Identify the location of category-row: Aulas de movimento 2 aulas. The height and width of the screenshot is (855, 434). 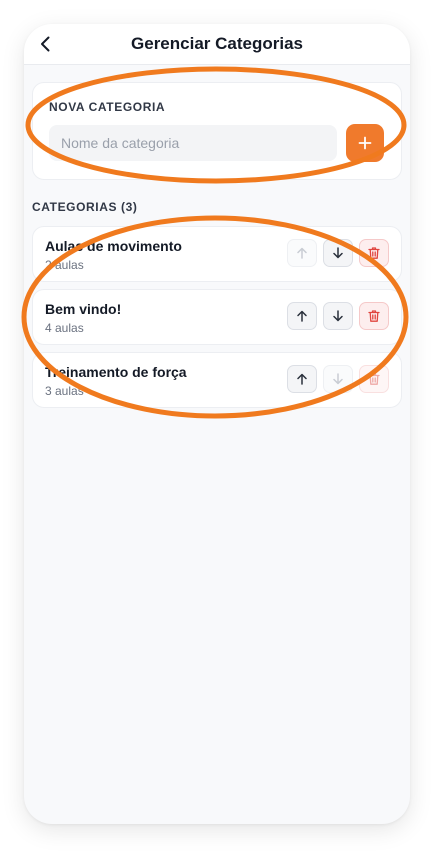
(217, 254).